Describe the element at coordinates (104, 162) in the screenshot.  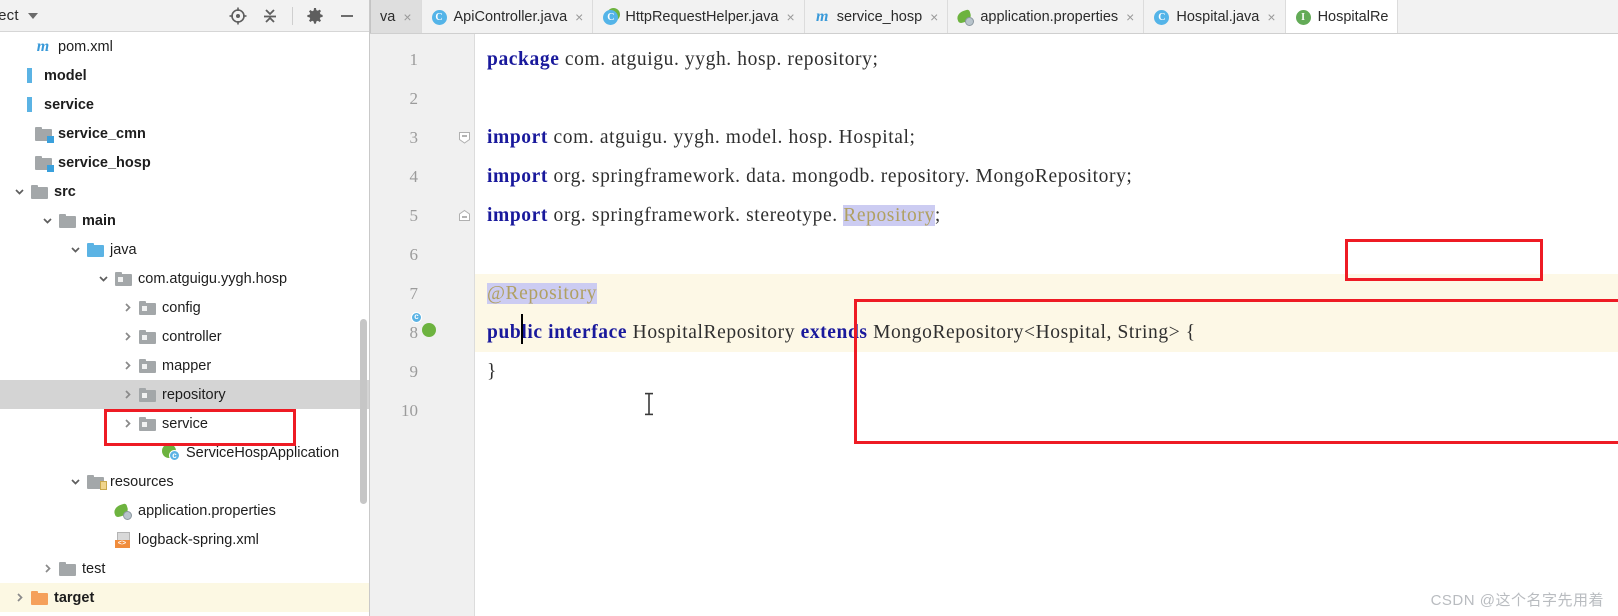
I see `tree-item-label: service_hosp` at that location.